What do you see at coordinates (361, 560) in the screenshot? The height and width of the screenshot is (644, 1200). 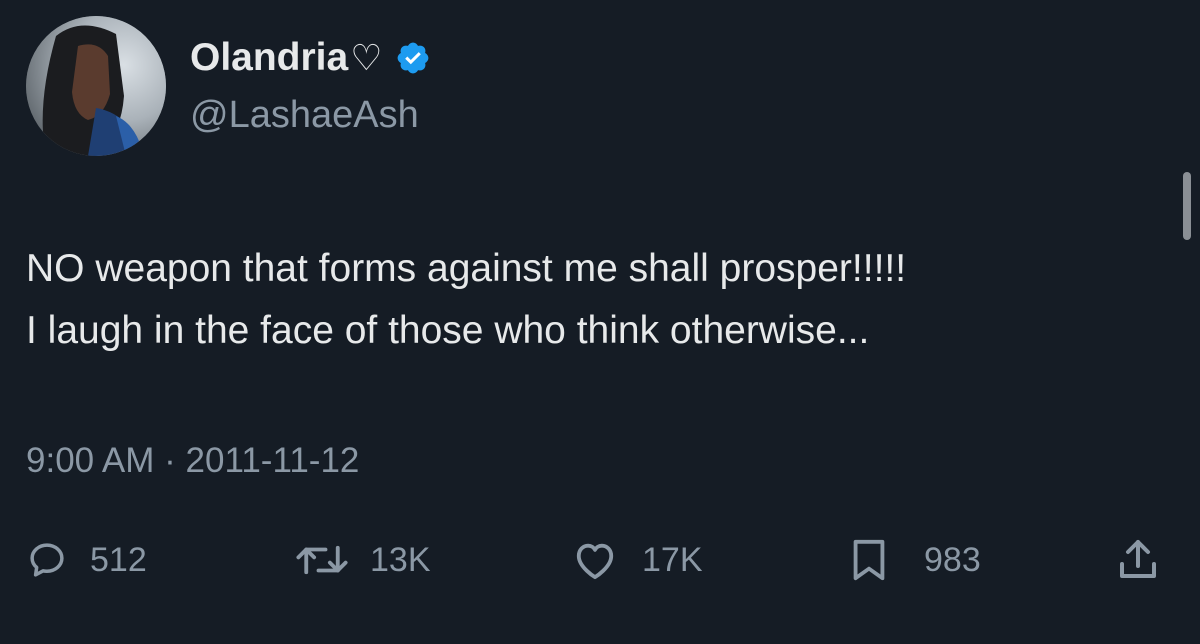 I see `retweet-button: 13K` at bounding box center [361, 560].